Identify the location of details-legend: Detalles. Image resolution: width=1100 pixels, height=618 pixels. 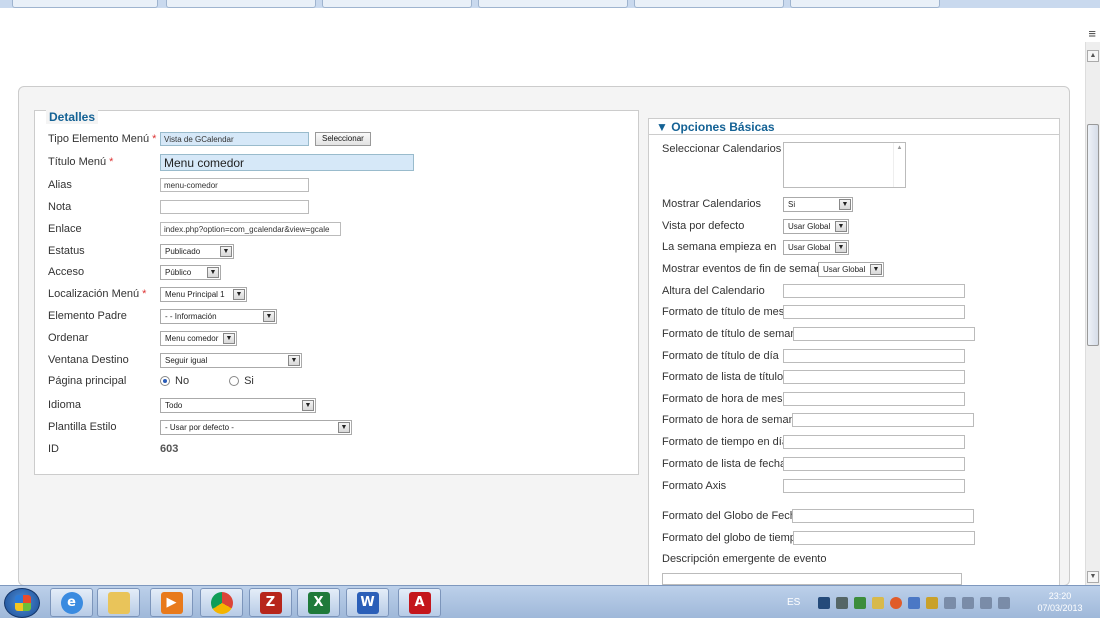
(72, 117).